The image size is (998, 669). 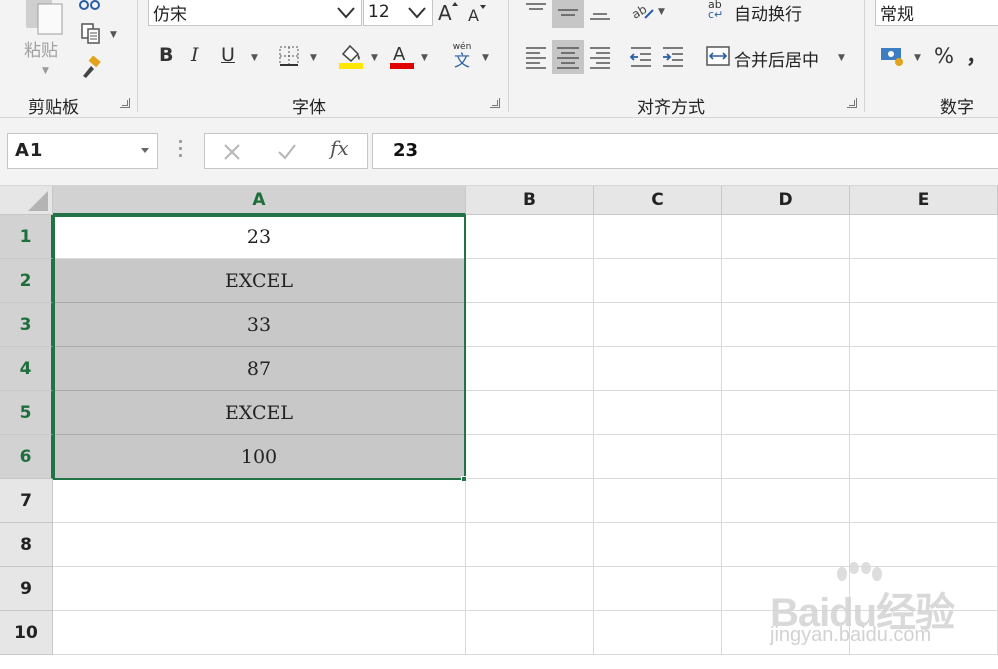 What do you see at coordinates (530, 457) in the screenshot?
I see `cell-b6` at bounding box center [530, 457].